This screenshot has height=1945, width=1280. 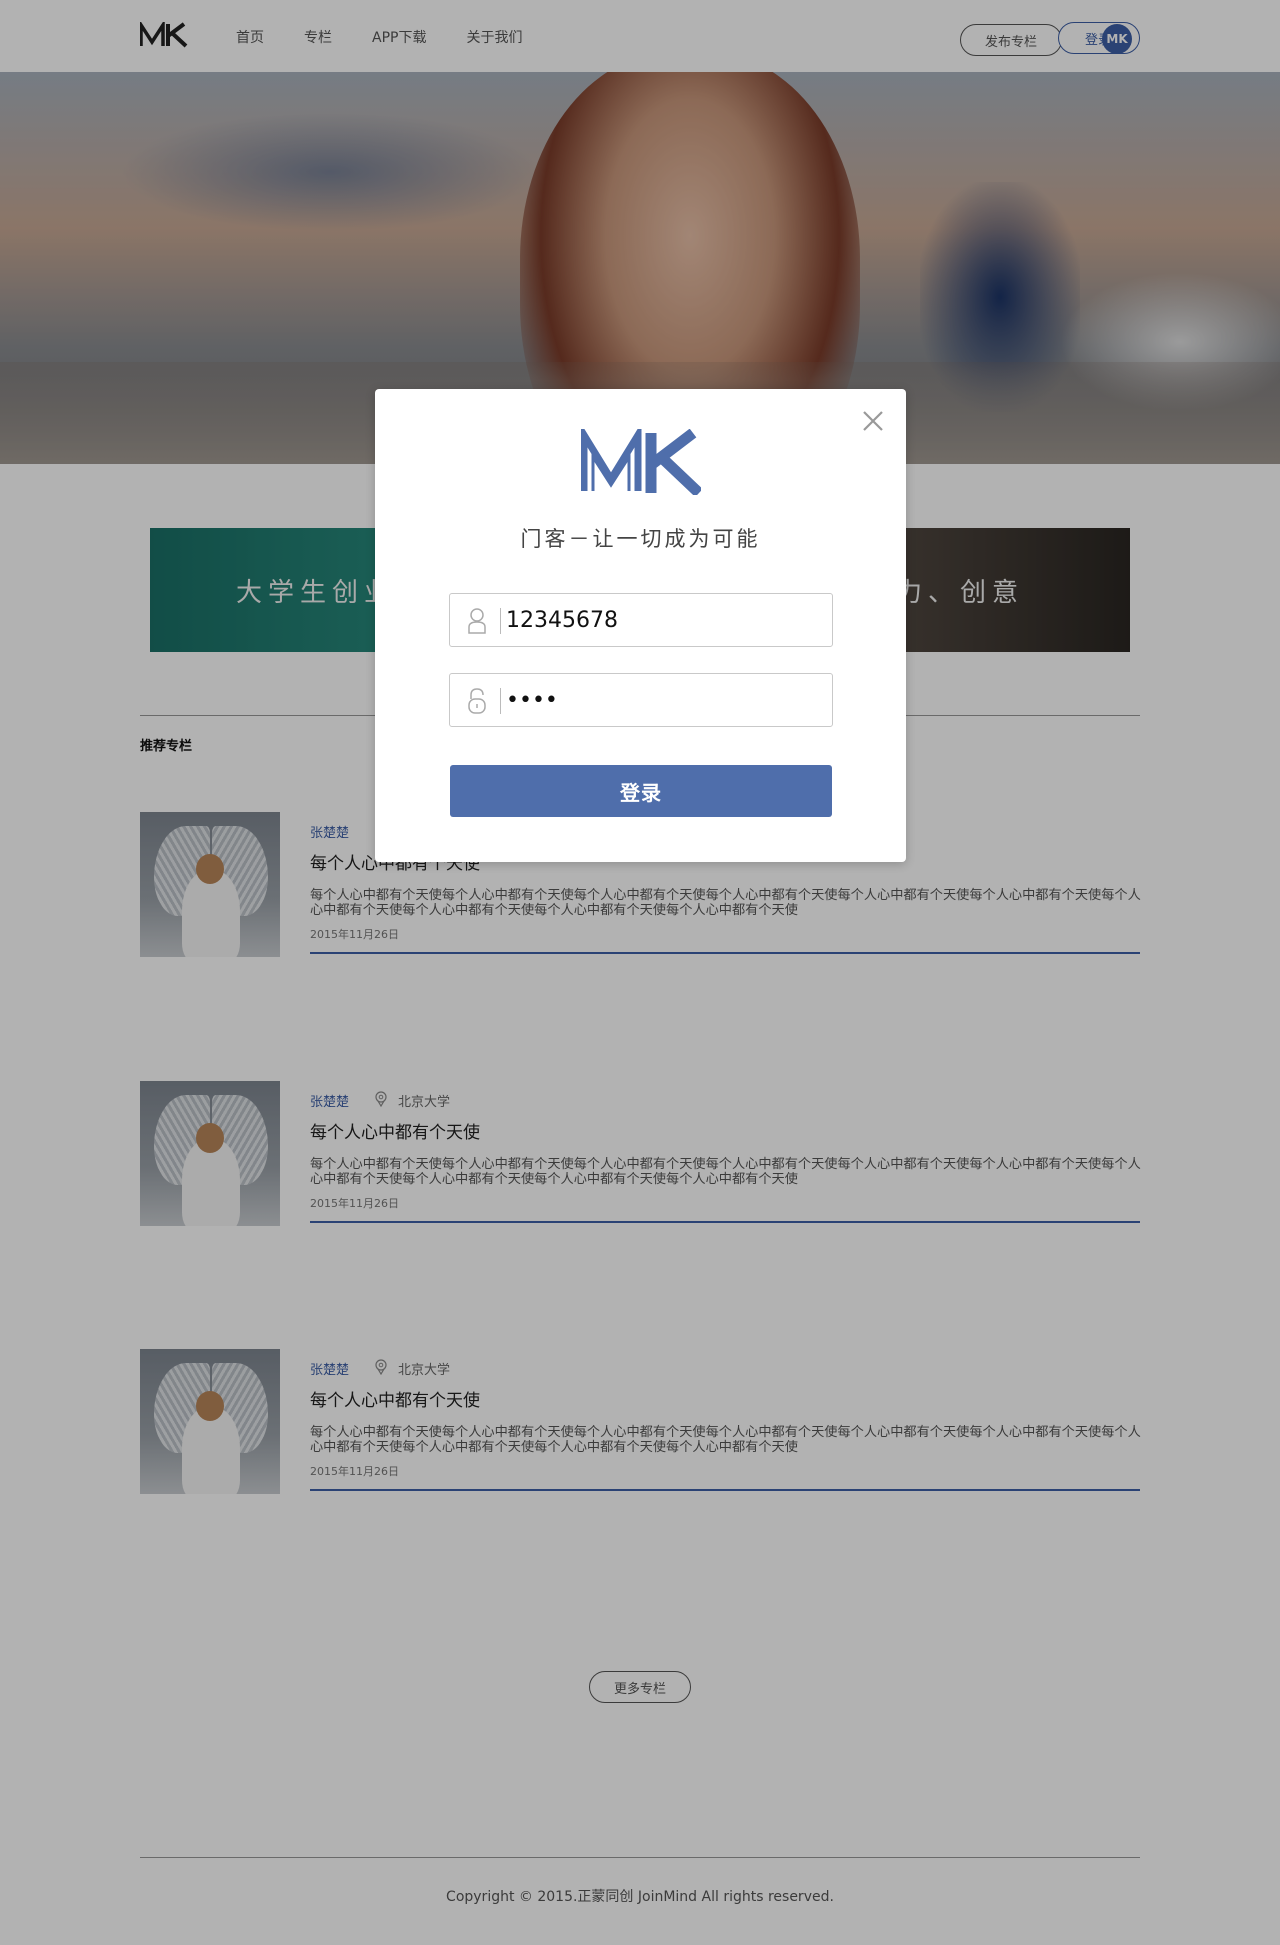 What do you see at coordinates (661, 700) in the screenshot?
I see `password-input` at bounding box center [661, 700].